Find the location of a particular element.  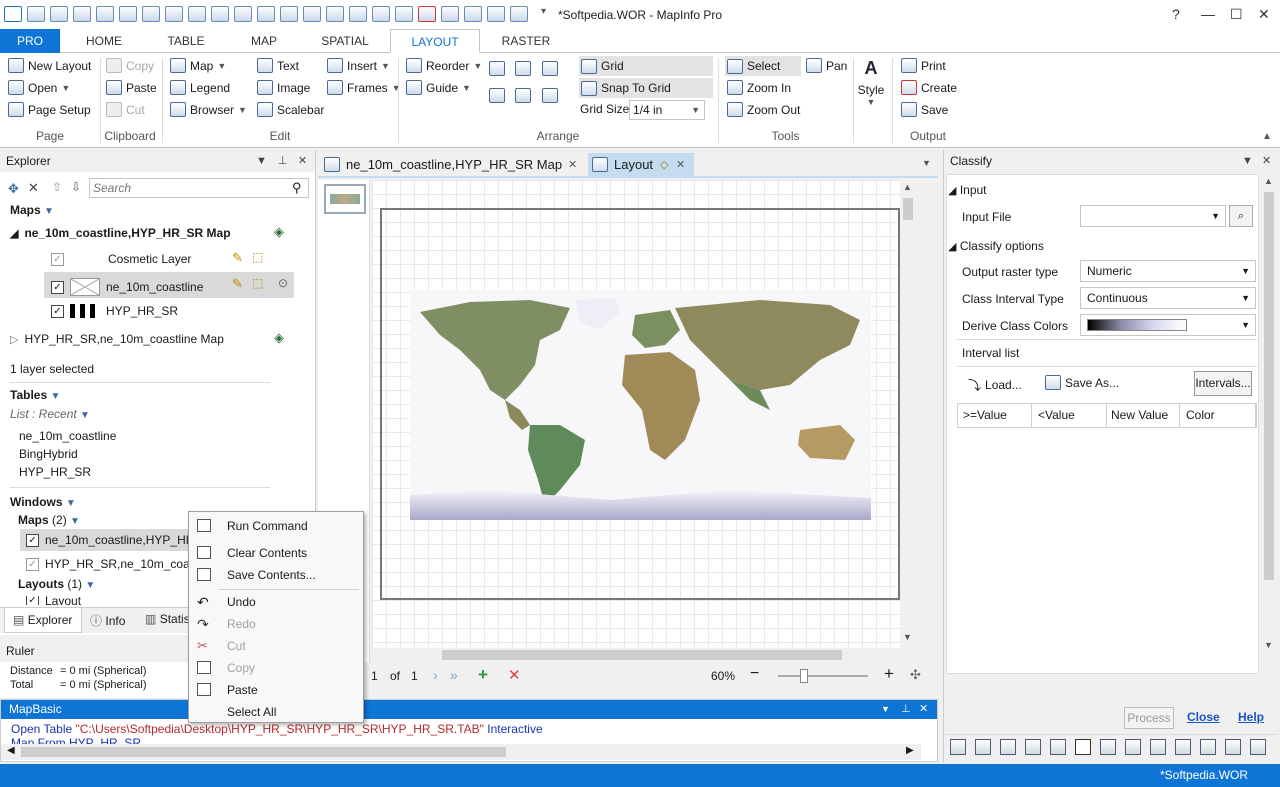

menu-redo: ↷ Redo is located at coordinates (276, 624).